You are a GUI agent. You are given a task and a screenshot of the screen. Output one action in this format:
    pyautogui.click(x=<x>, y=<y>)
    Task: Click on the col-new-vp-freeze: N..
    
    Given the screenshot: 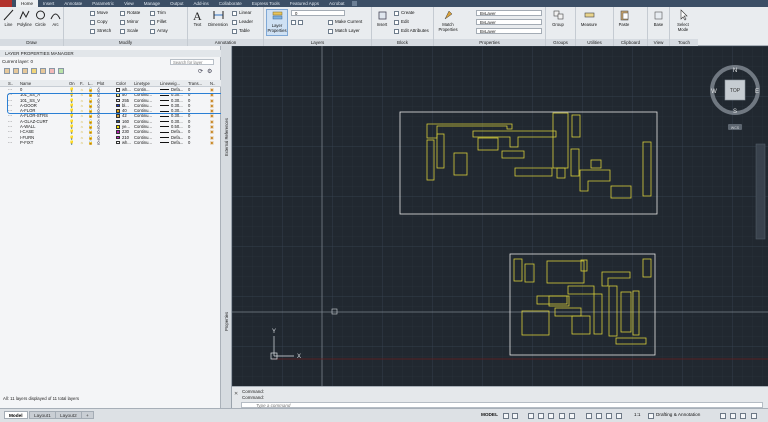 What is the action you would take?
    pyautogui.click(x=215, y=83)
    